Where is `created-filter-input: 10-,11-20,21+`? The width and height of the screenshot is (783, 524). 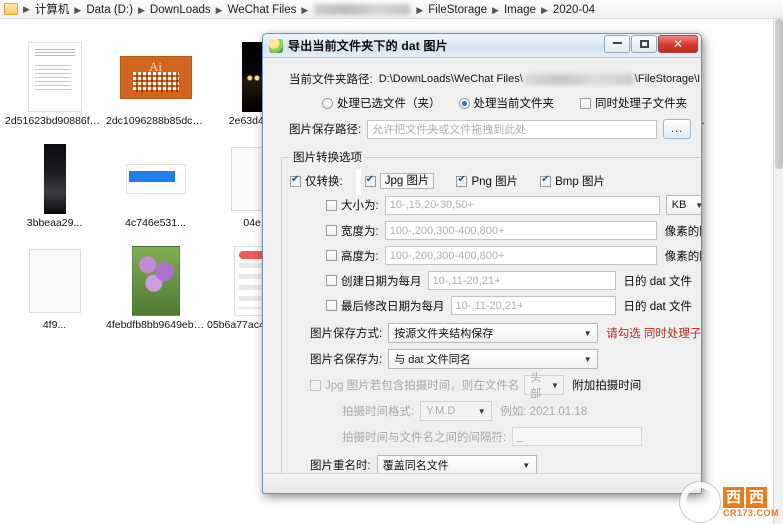
created-filter-input: 10-,11-20,21+ is located at coordinates (521, 280).